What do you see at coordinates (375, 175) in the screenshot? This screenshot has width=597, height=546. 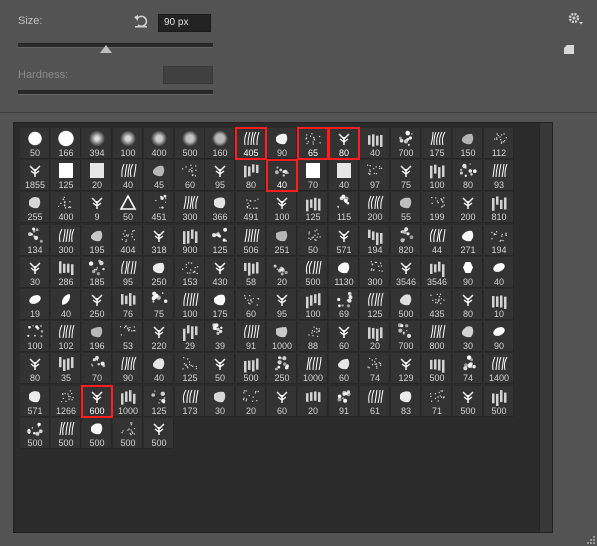 I see `brush-preset-cell: 97` at bounding box center [375, 175].